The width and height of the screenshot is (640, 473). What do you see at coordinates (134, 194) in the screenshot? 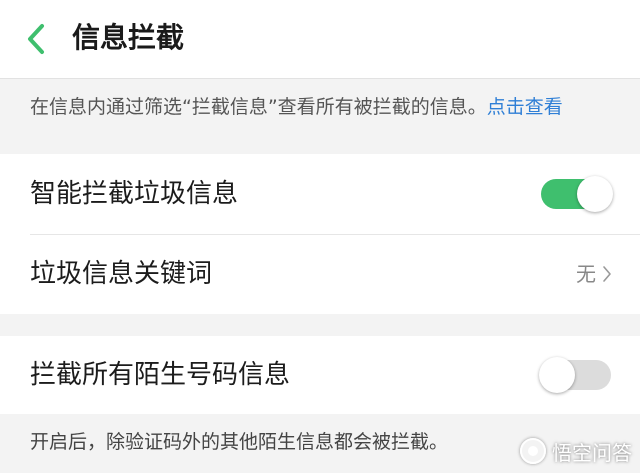
I see `smart-block-label: 智能拦截垃圾信息` at bounding box center [134, 194].